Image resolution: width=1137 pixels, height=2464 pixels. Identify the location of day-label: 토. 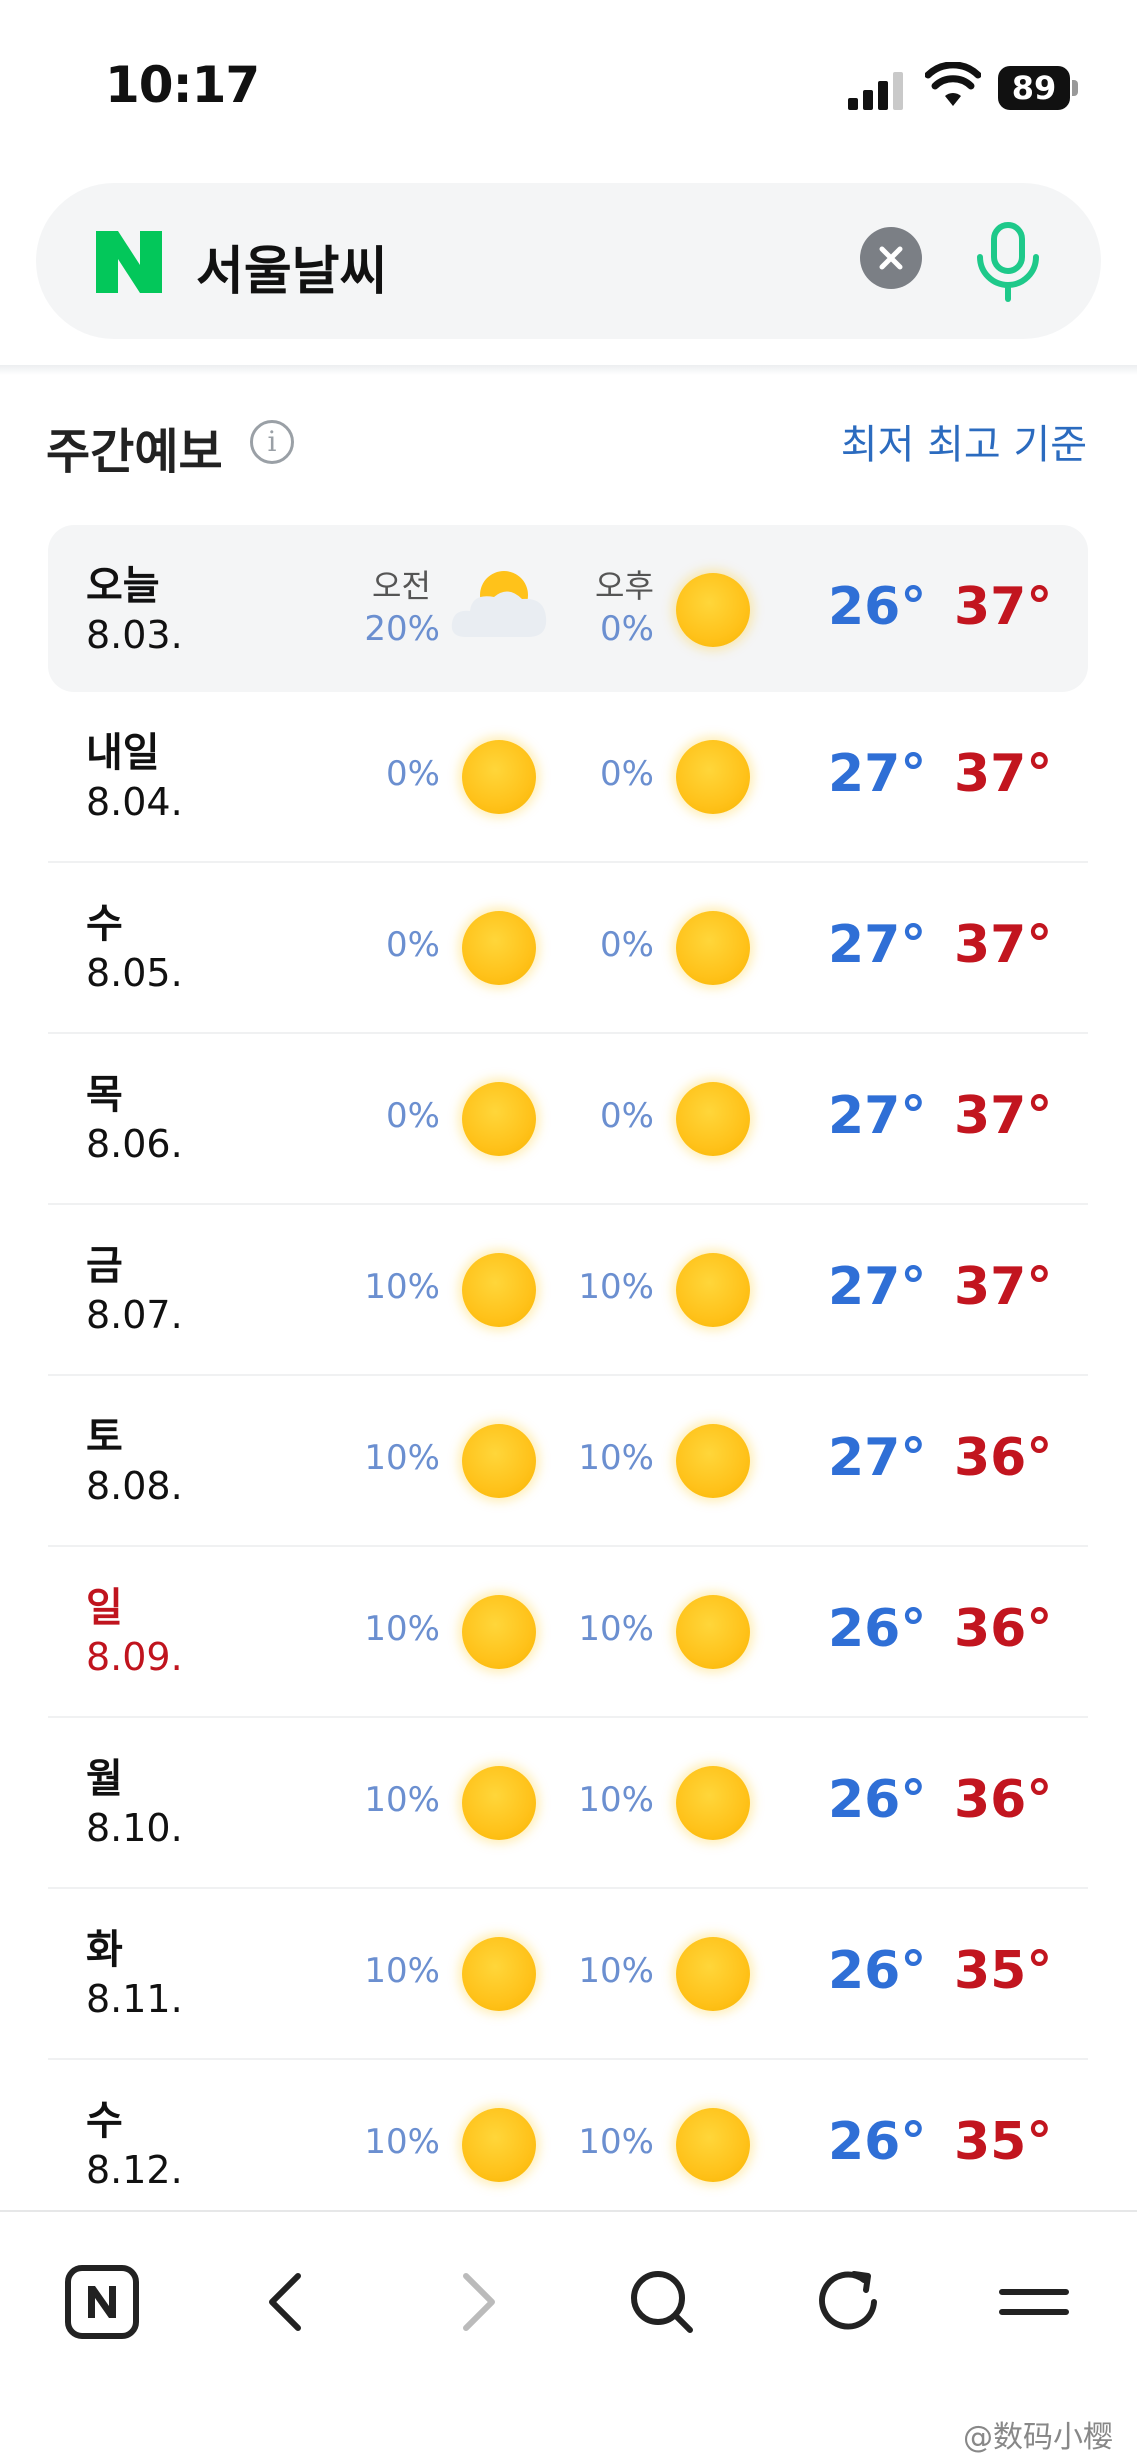
(104, 1437).